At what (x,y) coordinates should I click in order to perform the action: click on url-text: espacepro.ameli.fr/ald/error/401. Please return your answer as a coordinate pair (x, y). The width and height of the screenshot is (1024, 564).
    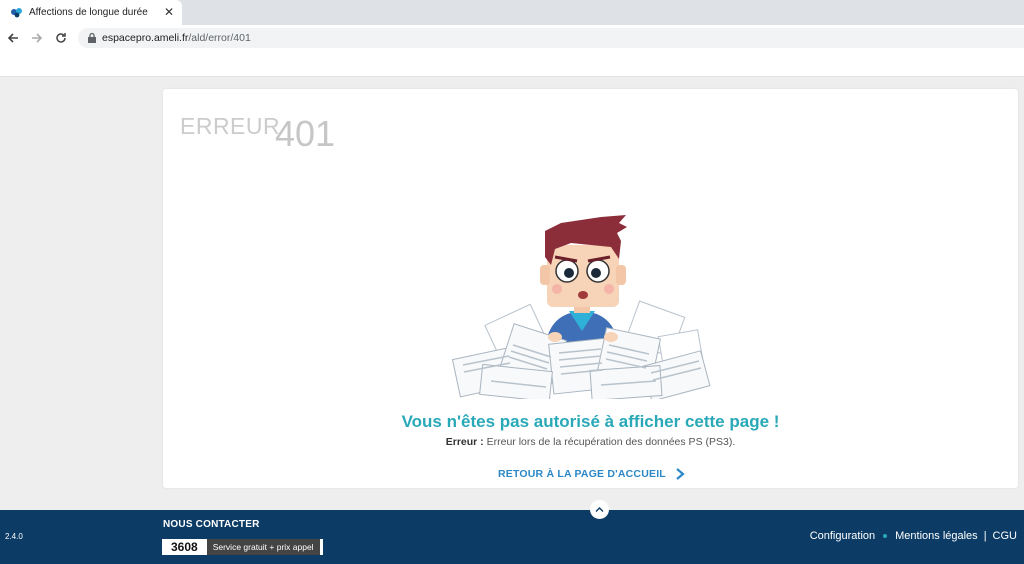
    Looking at the image, I should click on (176, 38).